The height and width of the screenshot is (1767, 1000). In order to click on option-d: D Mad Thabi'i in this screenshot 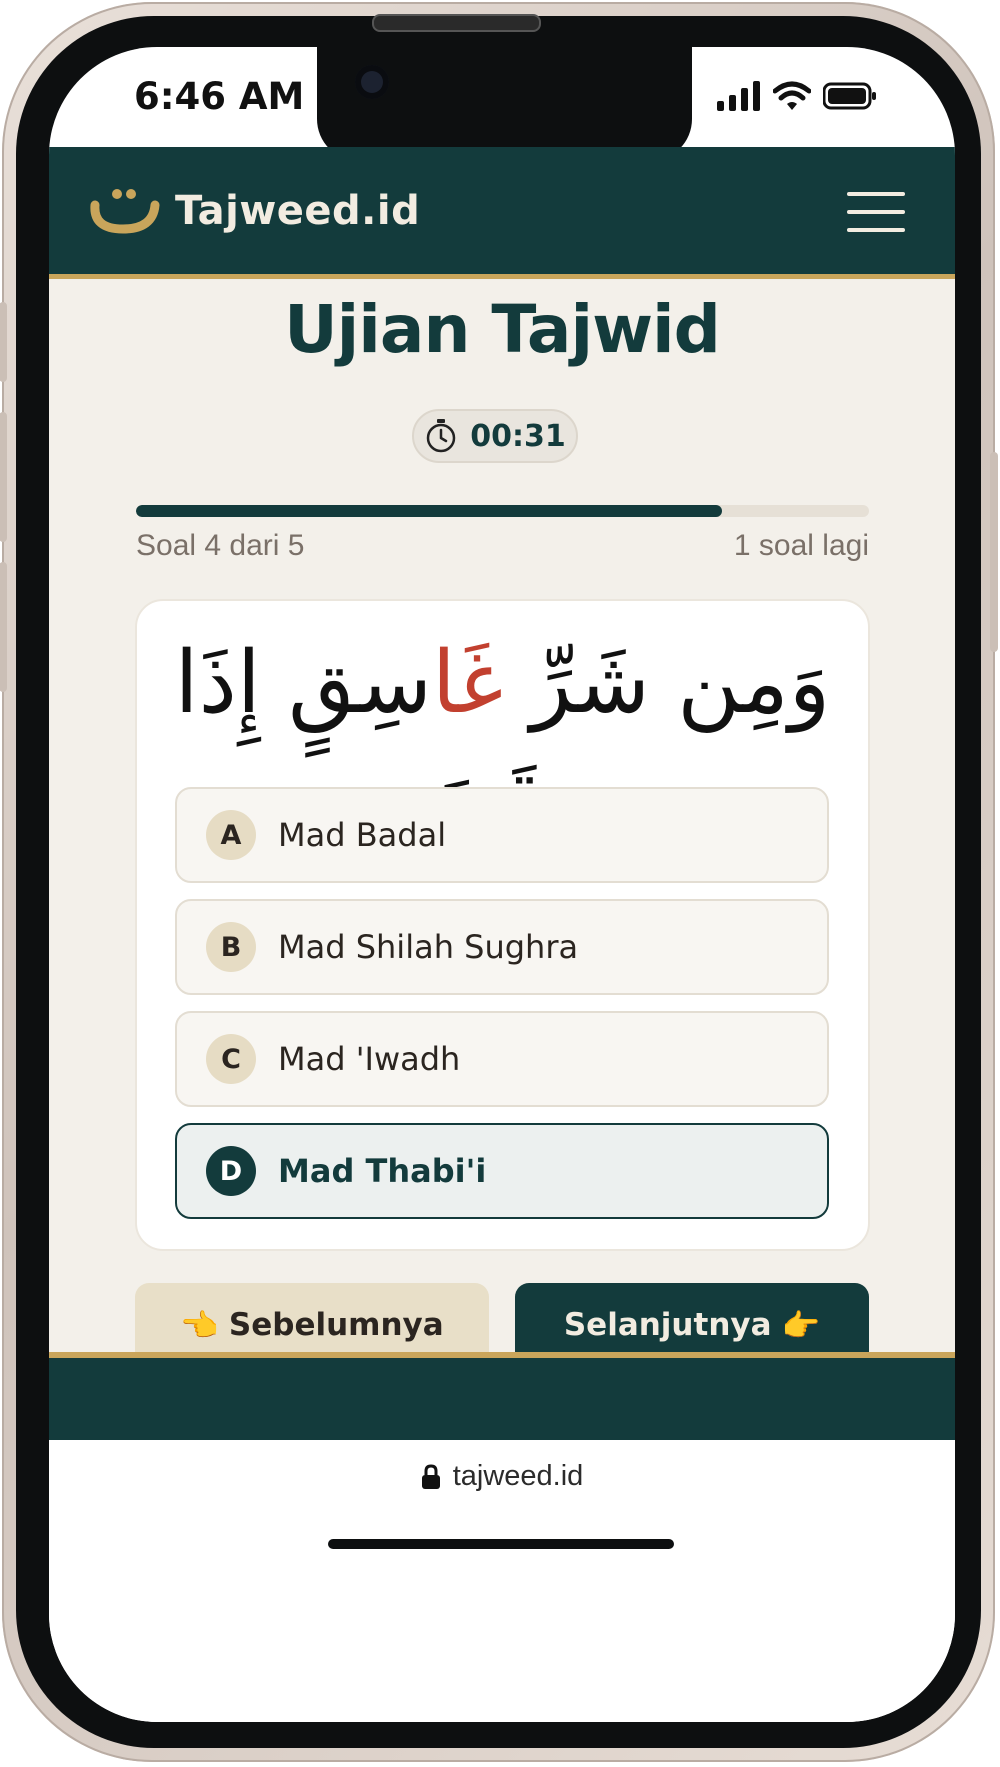, I will do `click(502, 1171)`.